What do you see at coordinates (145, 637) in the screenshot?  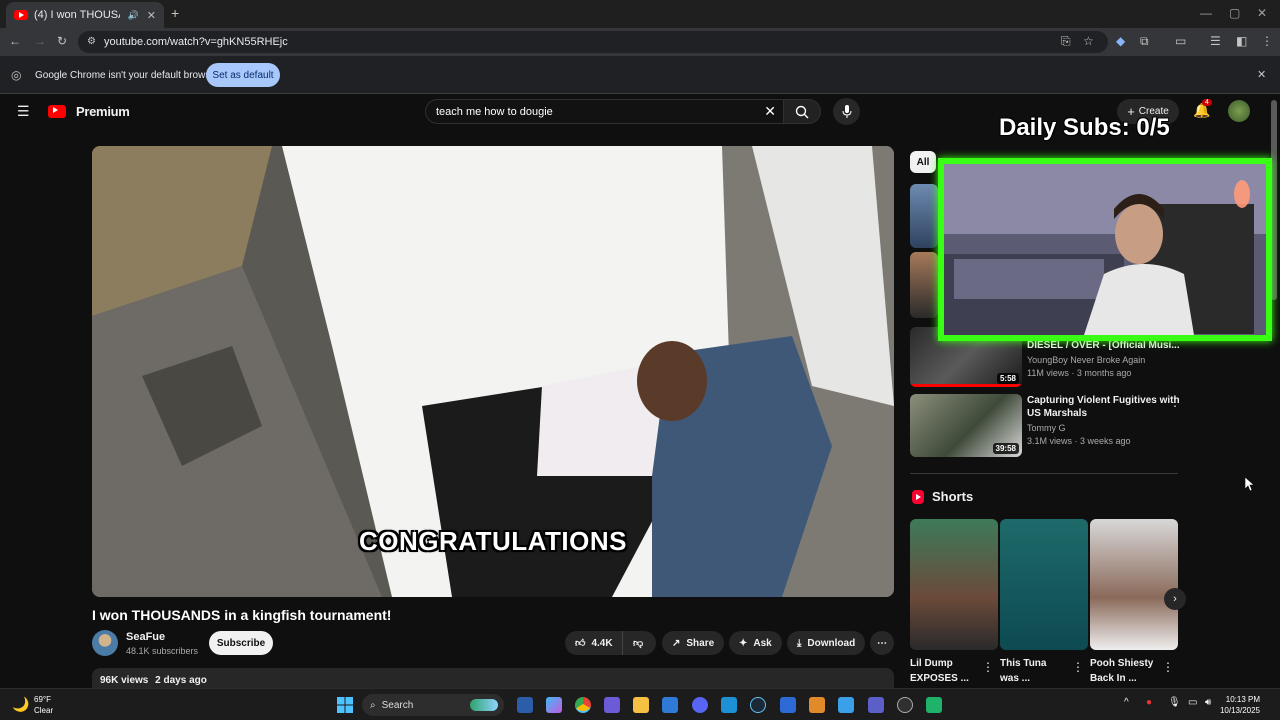 I see `channel-name: SeaFue` at bounding box center [145, 637].